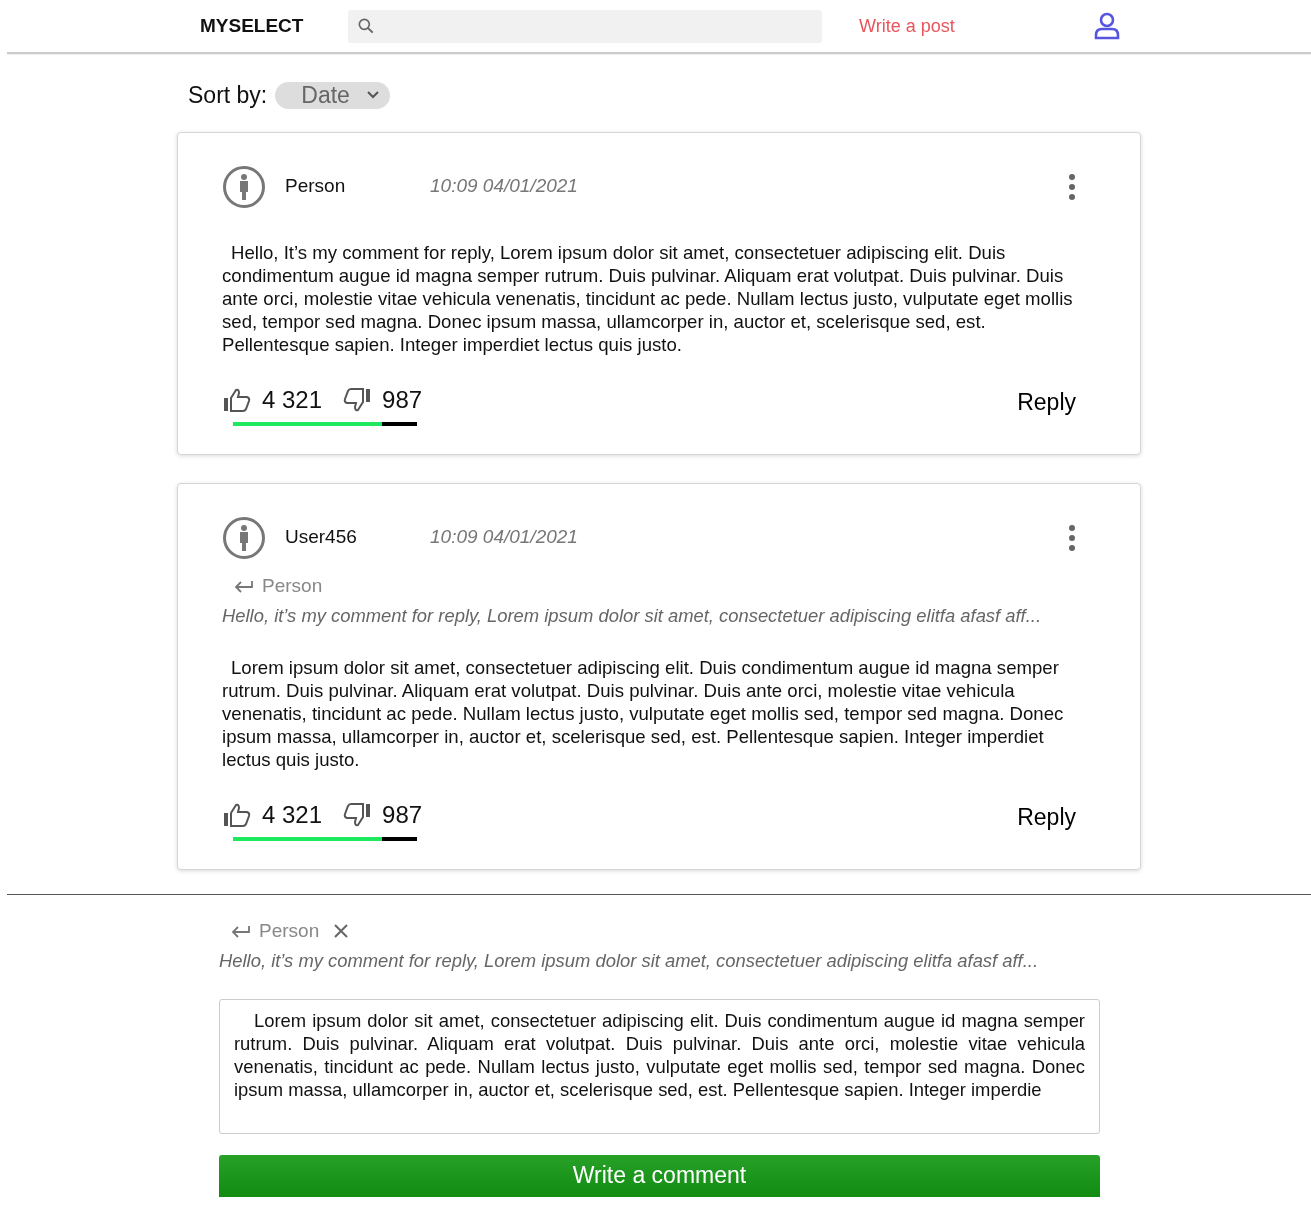 The width and height of the screenshot is (1311, 1205). I want to click on search-icon, so click(366, 26).